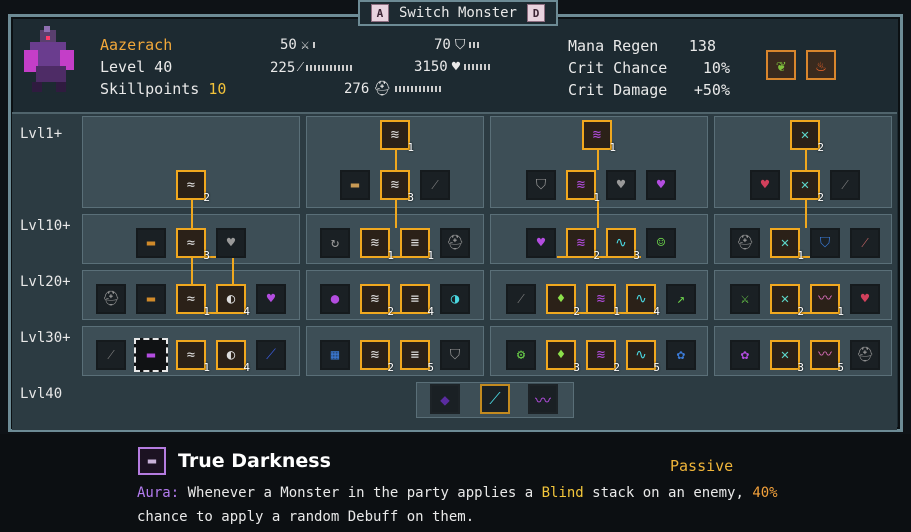 This screenshot has width=911, height=532. I want to click on skill-node: ●, so click(335, 299).